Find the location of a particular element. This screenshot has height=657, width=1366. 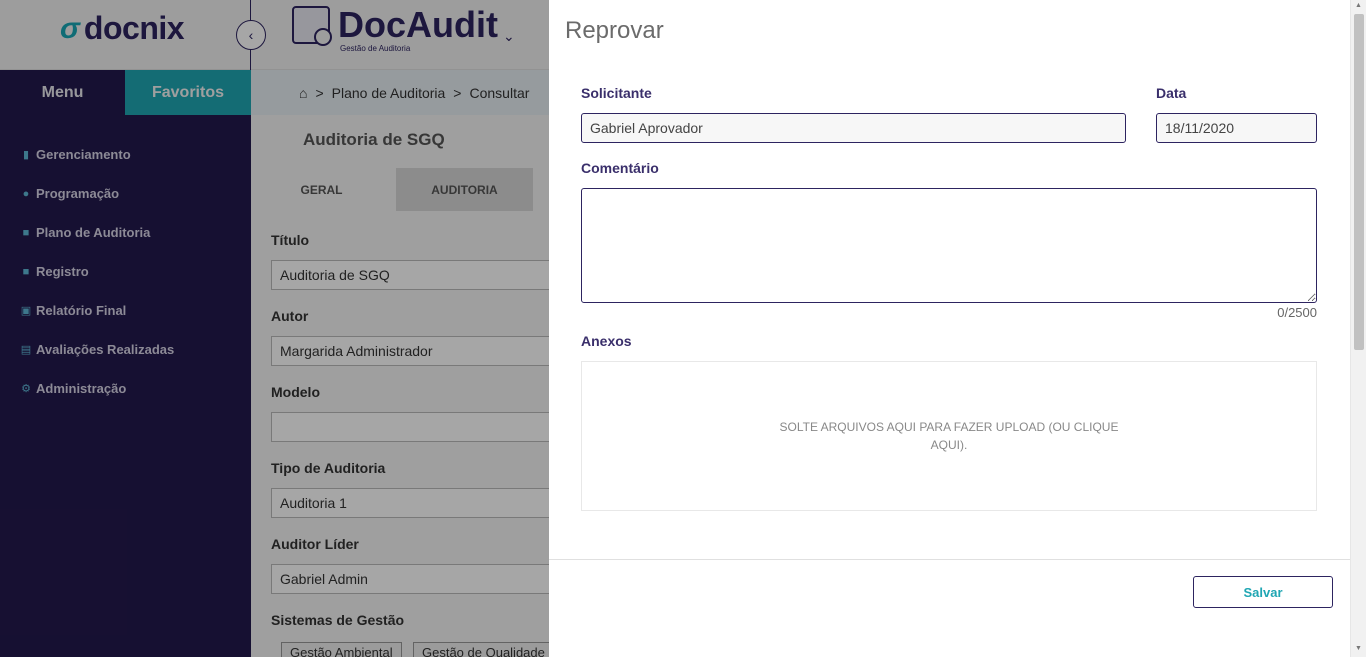

page-scrollbar: ▲ ▼ is located at coordinates (1358, 328).